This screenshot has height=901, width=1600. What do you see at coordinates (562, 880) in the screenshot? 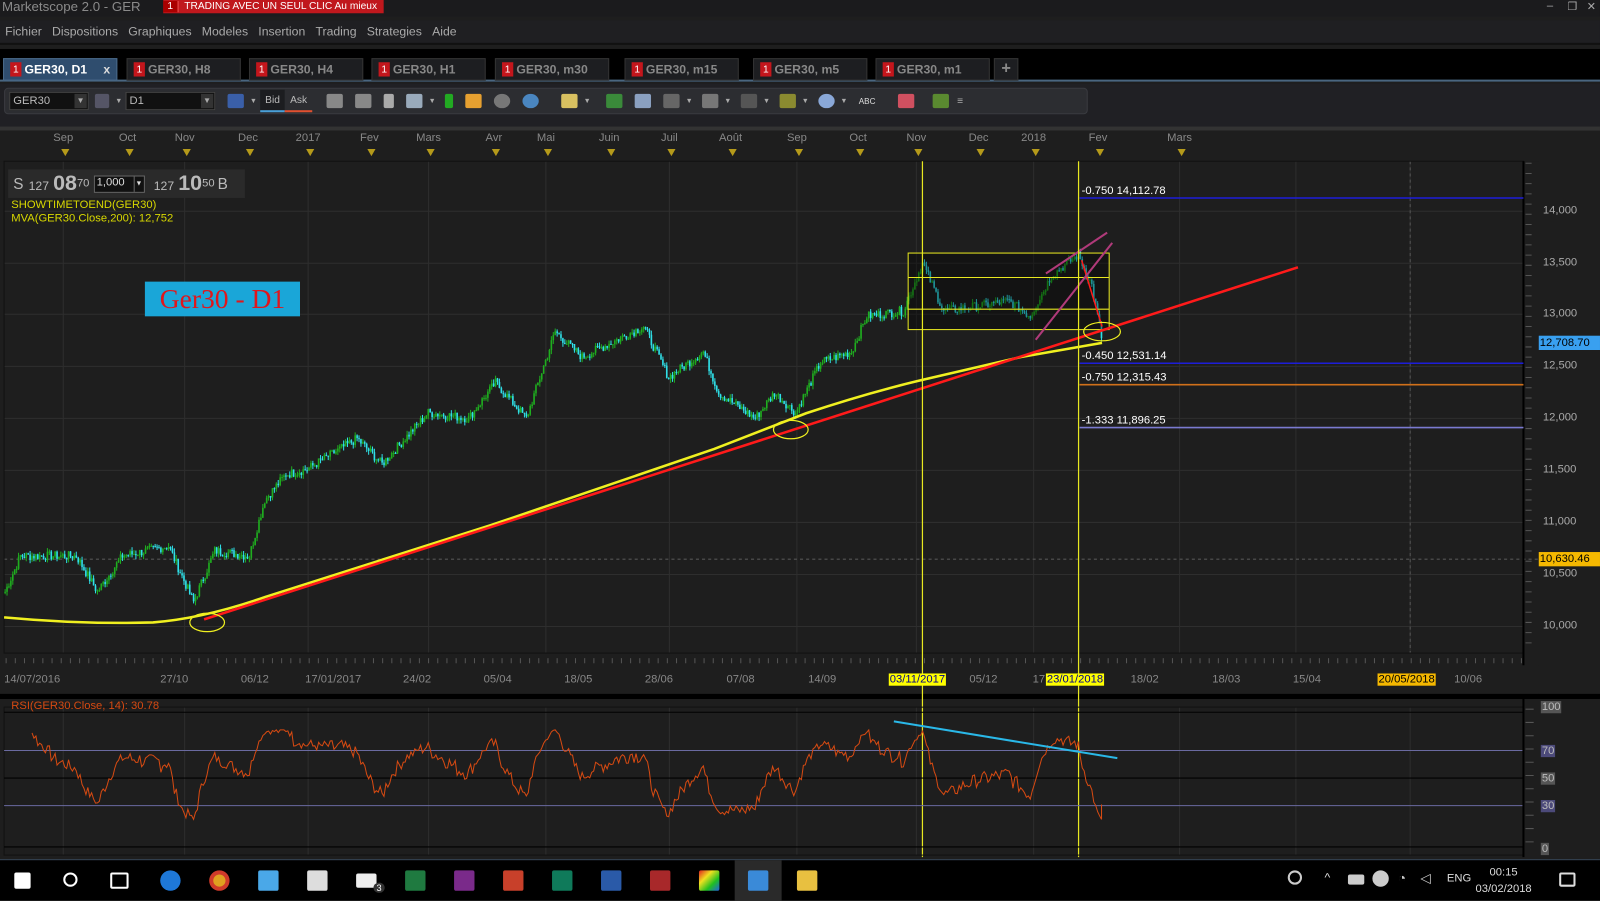
I see `publisher-icon` at bounding box center [562, 880].